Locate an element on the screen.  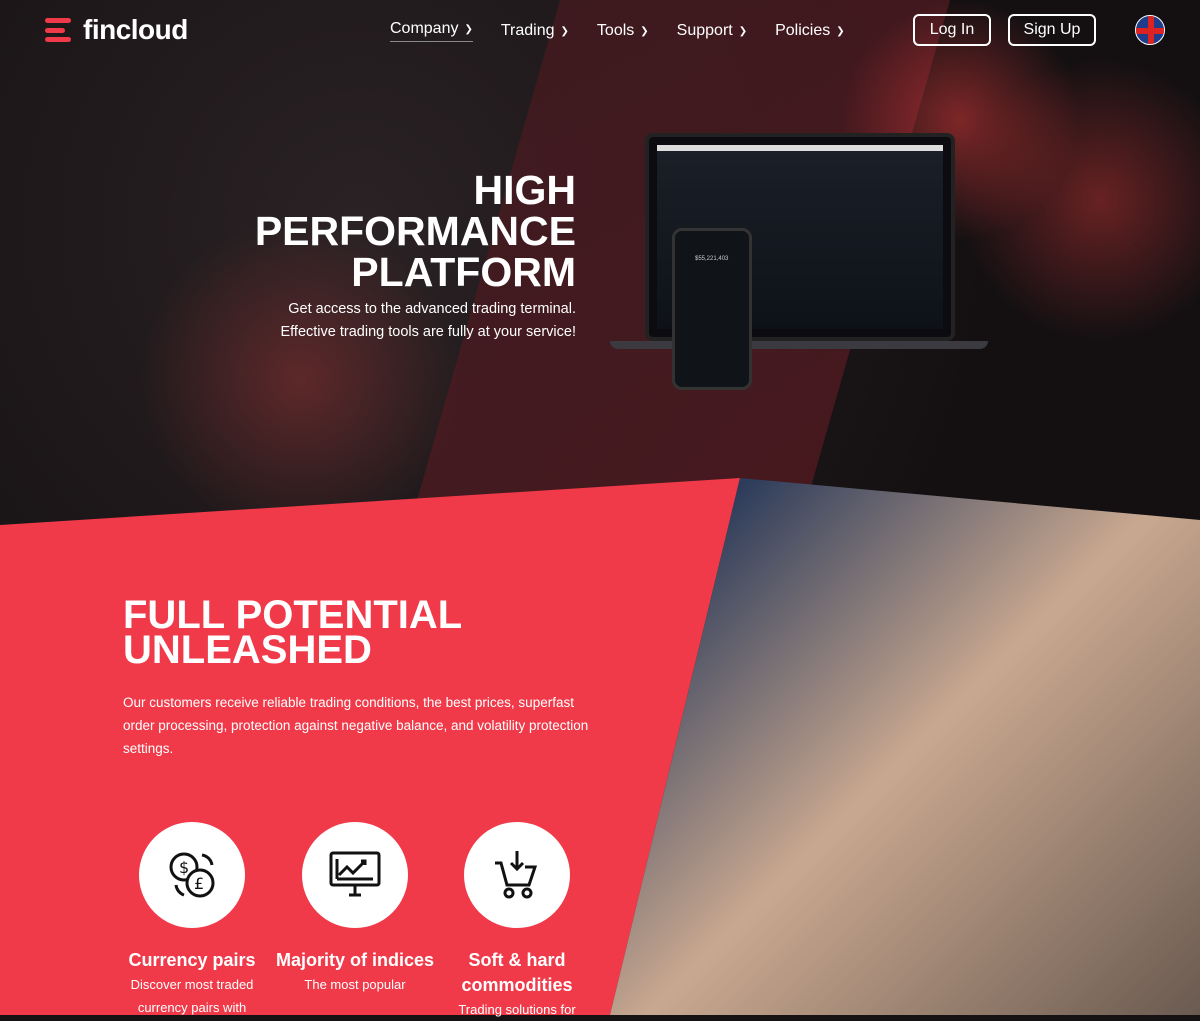
nav-trading: Trading ❯ is located at coordinates (535, 31).